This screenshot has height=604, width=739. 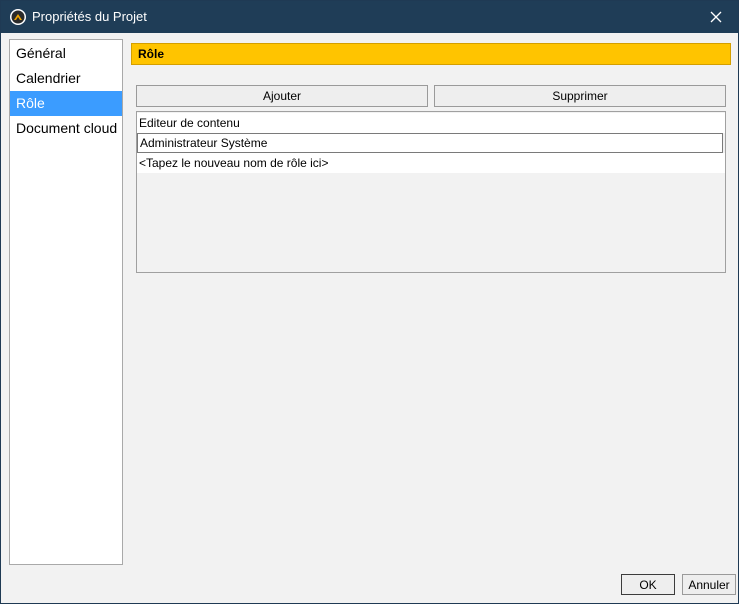 What do you see at coordinates (66, 128) in the screenshot?
I see `nav-item-cloud-document: Document cloud` at bounding box center [66, 128].